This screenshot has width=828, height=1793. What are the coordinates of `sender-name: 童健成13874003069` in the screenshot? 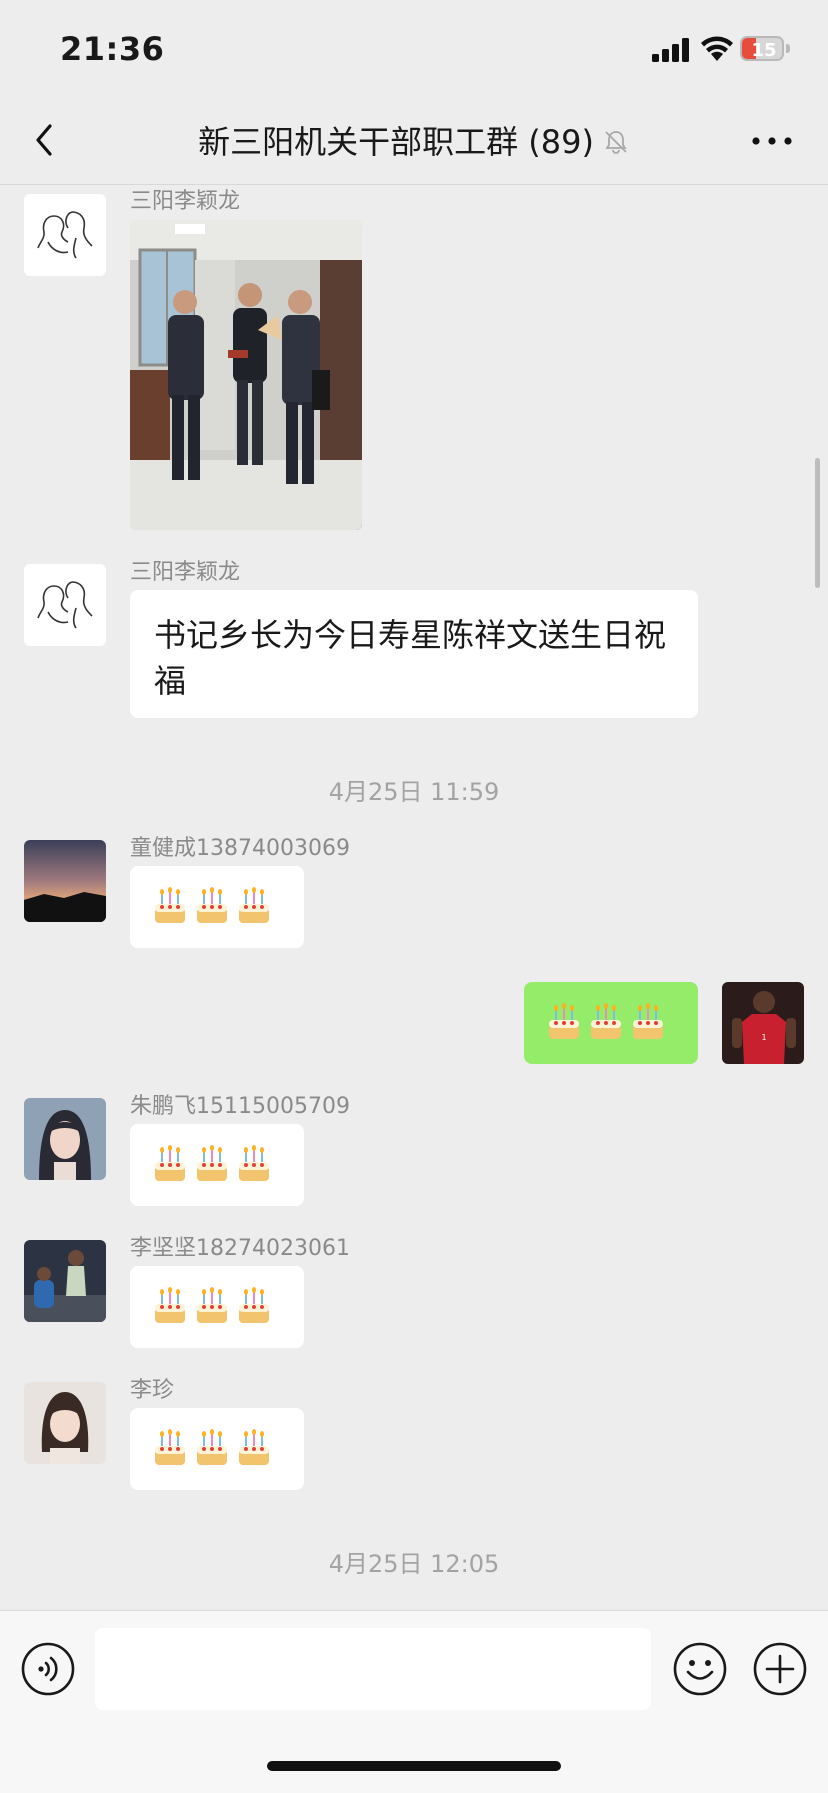 It's located at (240, 848).